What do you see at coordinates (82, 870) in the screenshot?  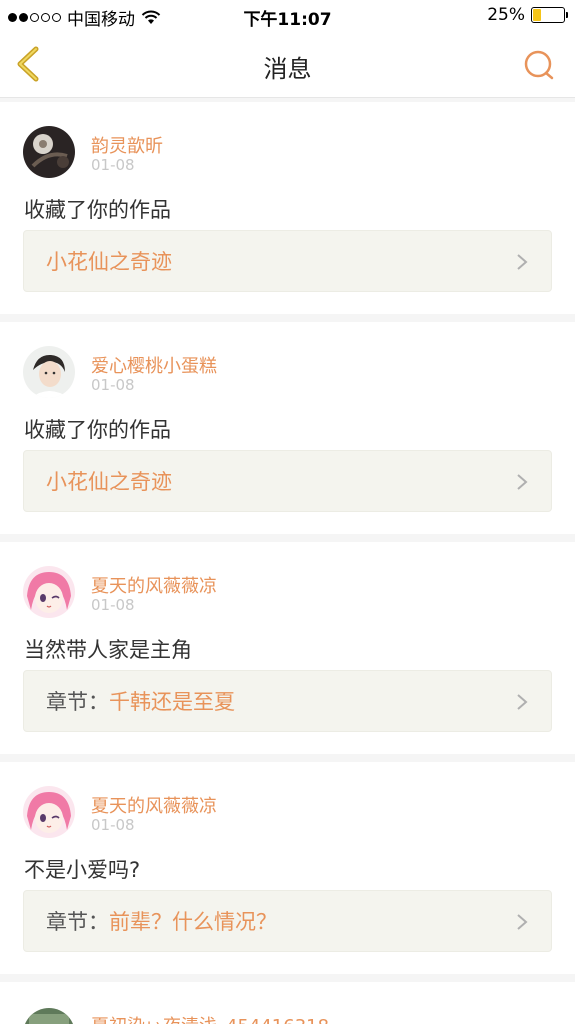 I see `message-text: 不是小爱吗?` at bounding box center [82, 870].